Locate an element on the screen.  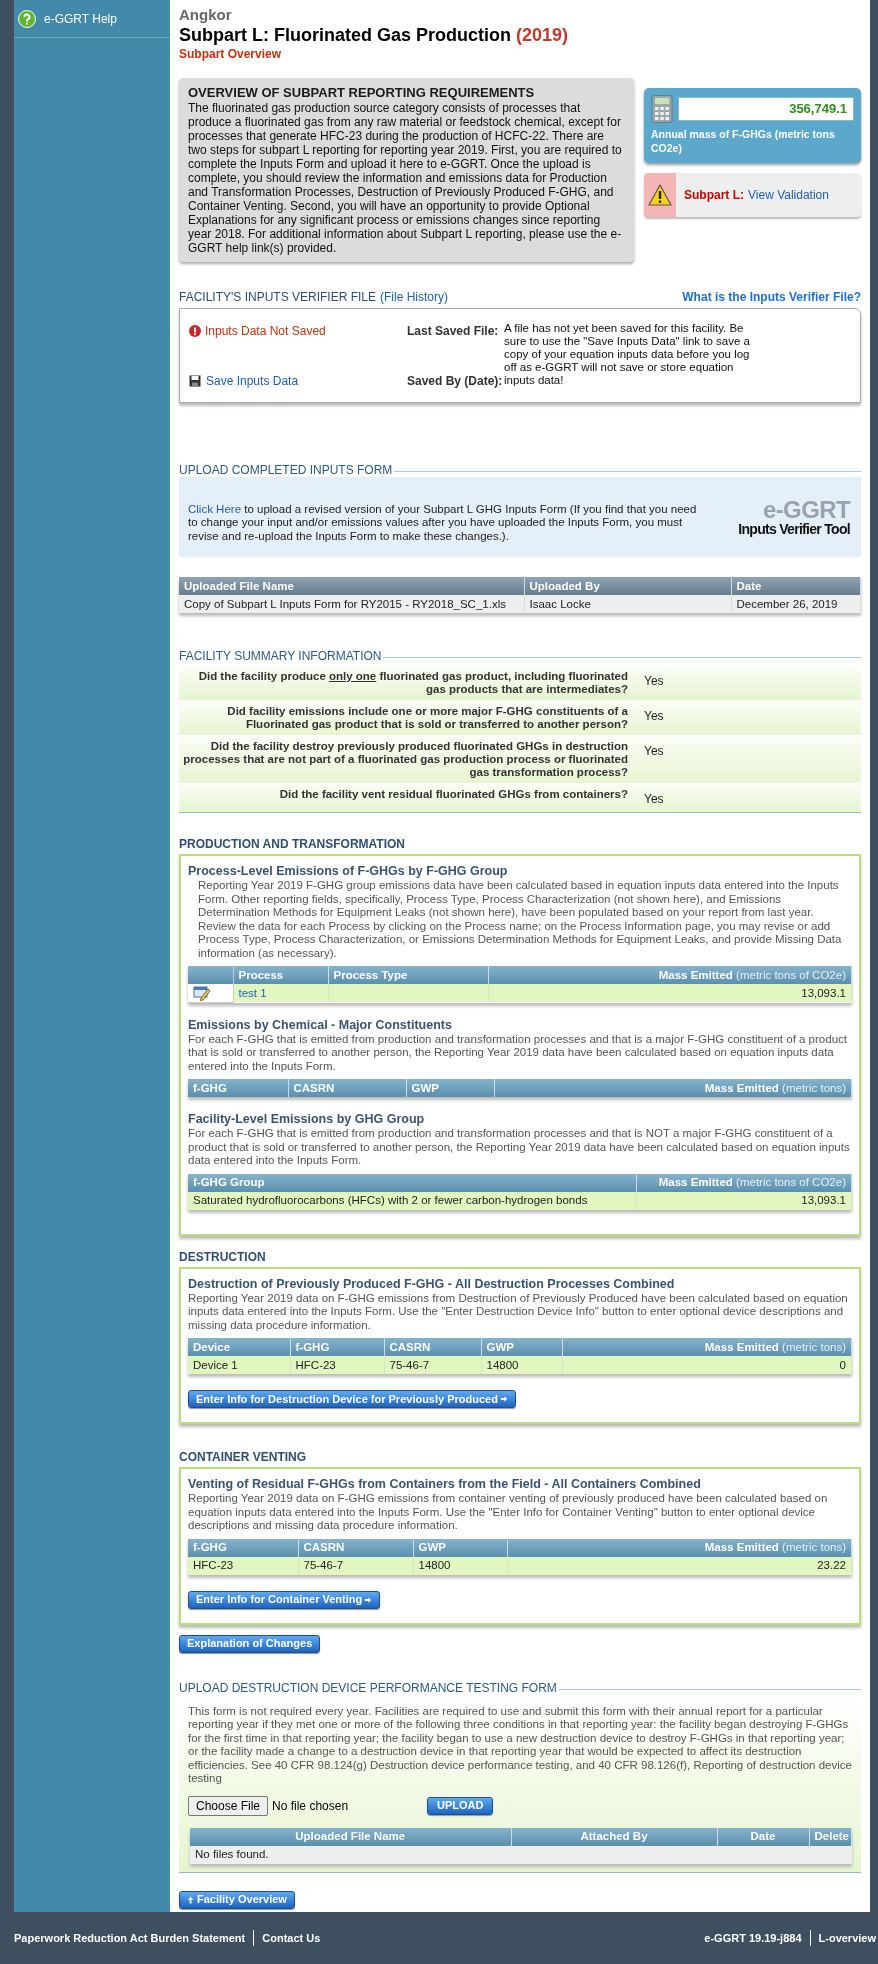
table-cell: Saturated hydrofluorocarbons (HFCs) with 2 or fewer carbon-hydrogen bonds is located at coordinates (412, 1200).